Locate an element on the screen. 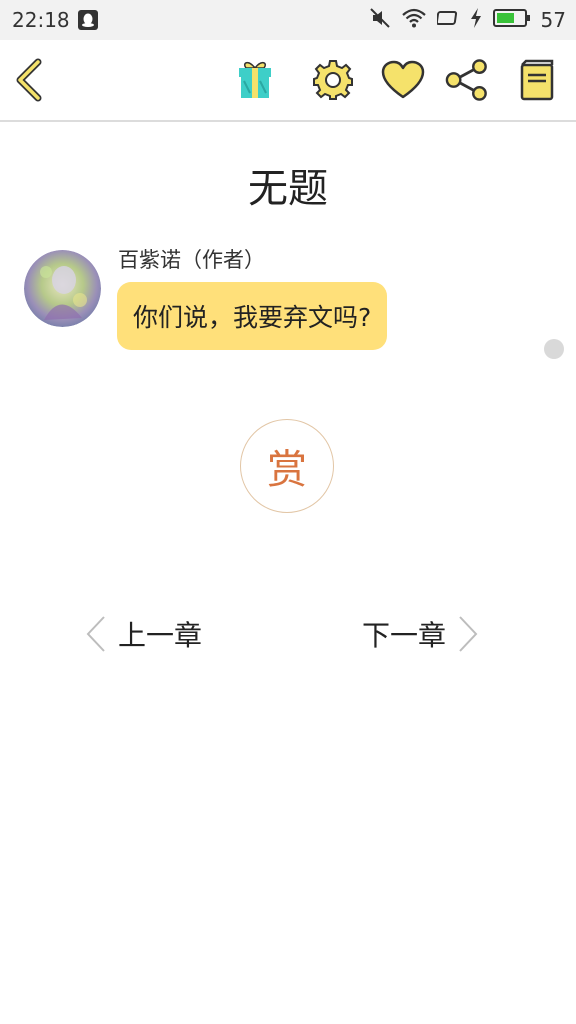 The height and width of the screenshot is (1024, 576). reward-button: 赏 is located at coordinates (287, 466).